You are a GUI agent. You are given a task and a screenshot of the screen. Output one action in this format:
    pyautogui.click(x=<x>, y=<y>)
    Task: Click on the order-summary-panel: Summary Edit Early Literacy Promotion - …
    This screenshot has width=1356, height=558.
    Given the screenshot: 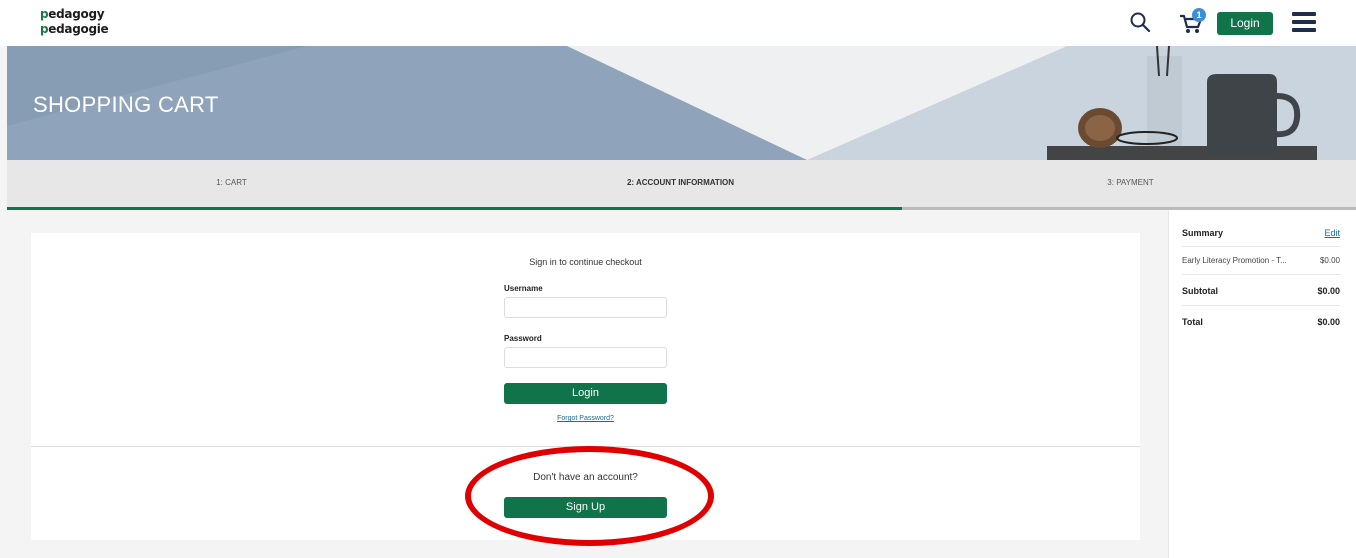 What is the action you would take?
    pyautogui.click(x=1262, y=384)
    